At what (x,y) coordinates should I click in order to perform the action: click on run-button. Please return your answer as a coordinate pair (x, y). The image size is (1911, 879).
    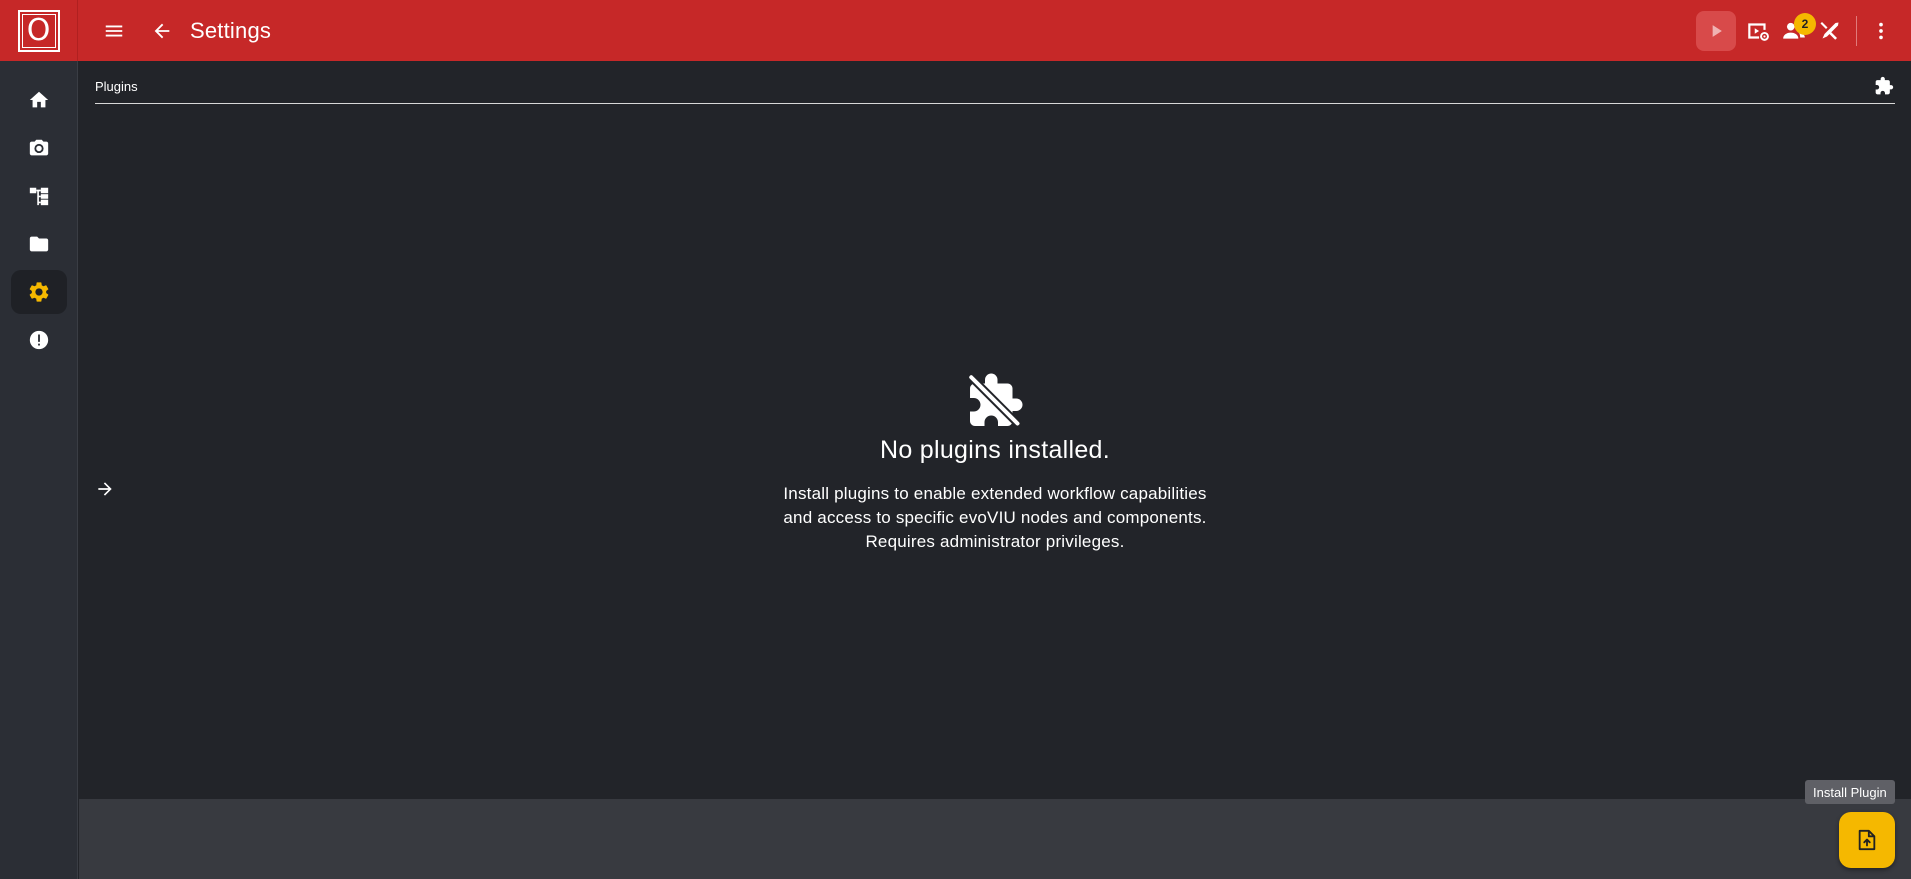
    Looking at the image, I should click on (1716, 30).